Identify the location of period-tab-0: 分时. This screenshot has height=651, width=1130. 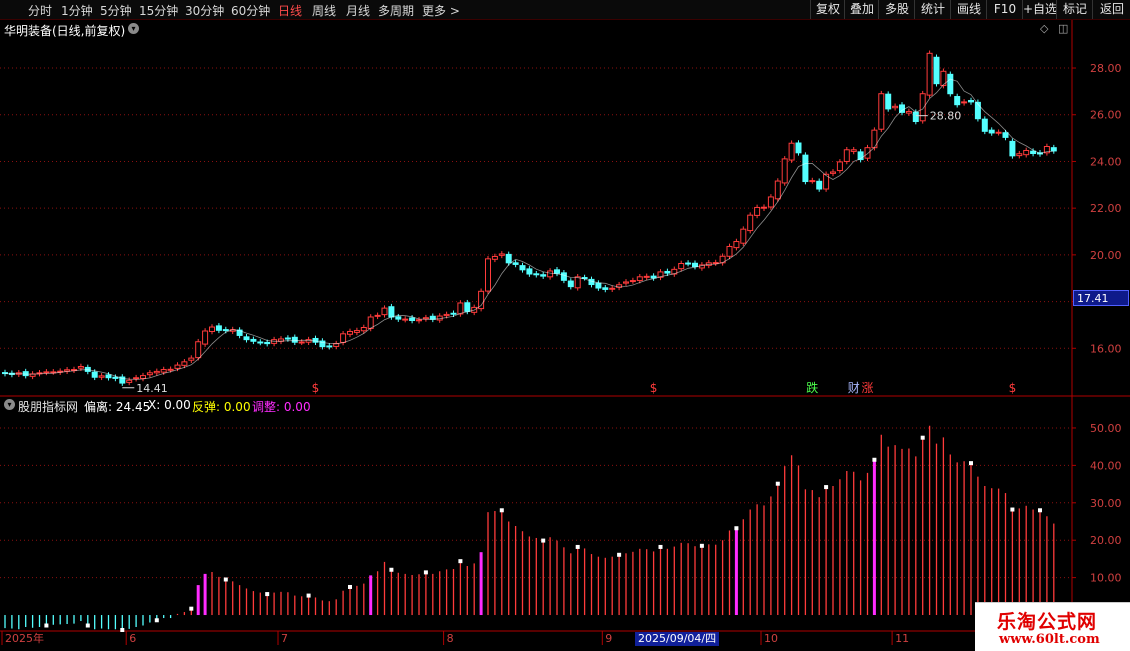
(40, 10).